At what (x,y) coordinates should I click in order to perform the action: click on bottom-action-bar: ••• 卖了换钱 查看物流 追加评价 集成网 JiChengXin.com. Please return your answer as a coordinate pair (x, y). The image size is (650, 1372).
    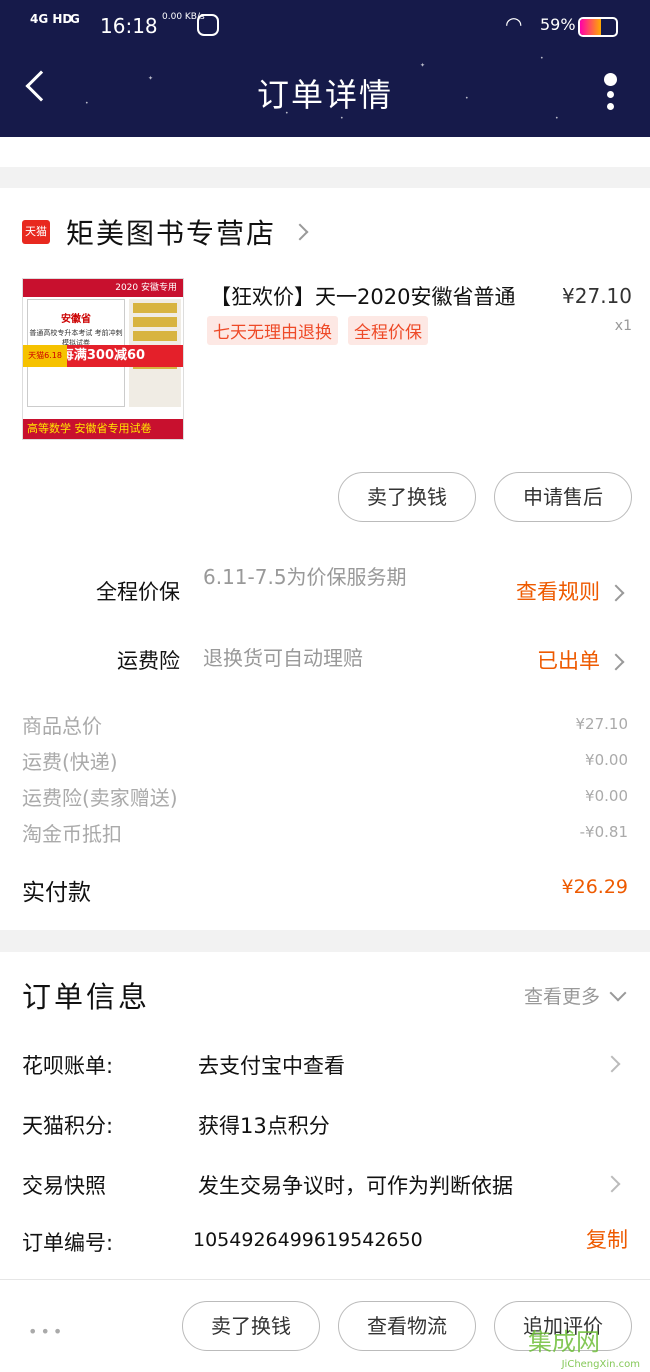
    Looking at the image, I should click on (325, 1325).